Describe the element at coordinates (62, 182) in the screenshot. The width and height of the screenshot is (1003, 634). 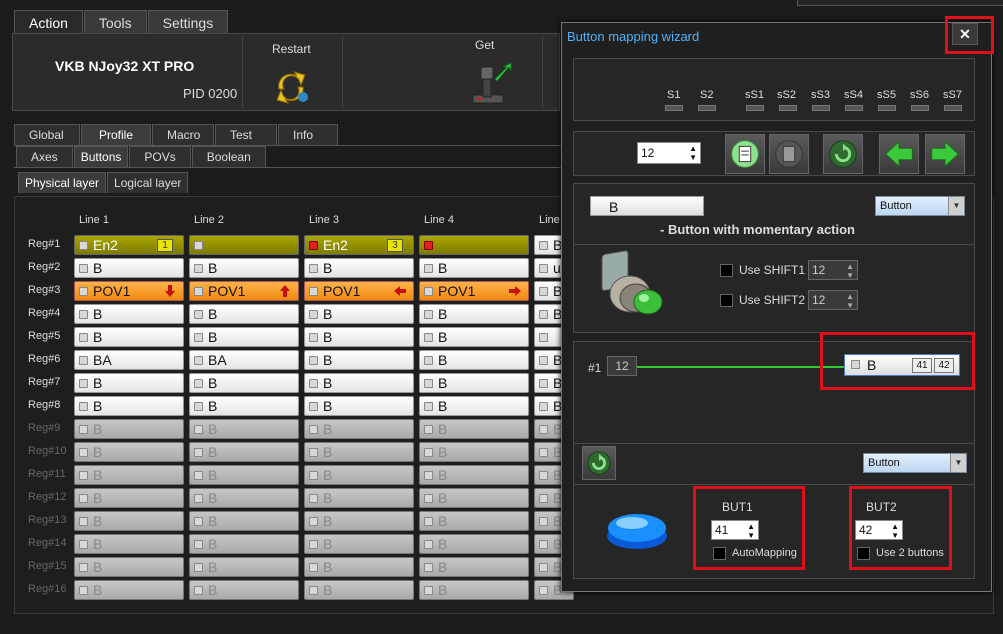
I see `tab-physical-layer: Physical layer` at that location.